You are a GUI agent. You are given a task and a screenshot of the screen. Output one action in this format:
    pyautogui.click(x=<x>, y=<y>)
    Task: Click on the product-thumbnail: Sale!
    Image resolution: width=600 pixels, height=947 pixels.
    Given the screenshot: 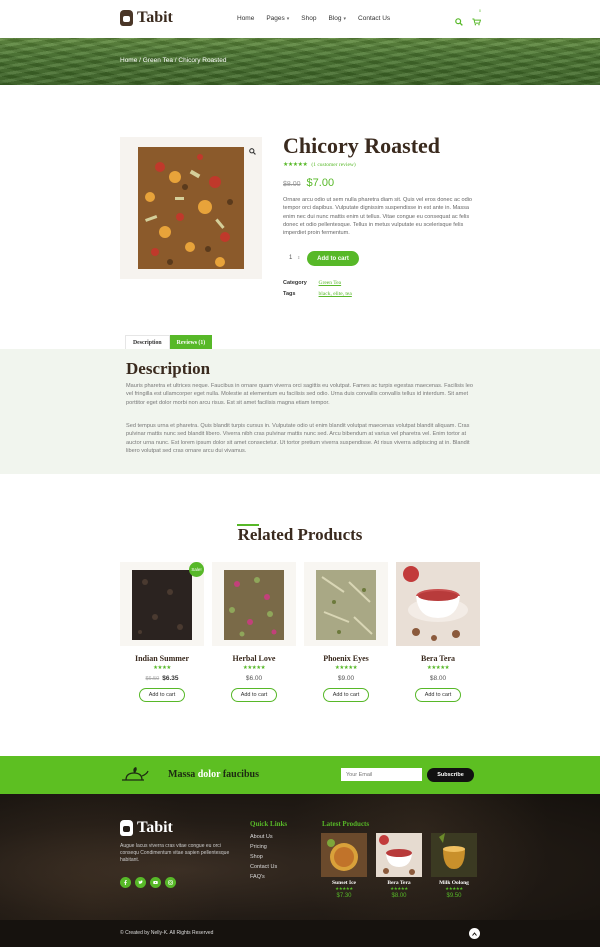 What is the action you would take?
    pyautogui.click(x=162, y=604)
    